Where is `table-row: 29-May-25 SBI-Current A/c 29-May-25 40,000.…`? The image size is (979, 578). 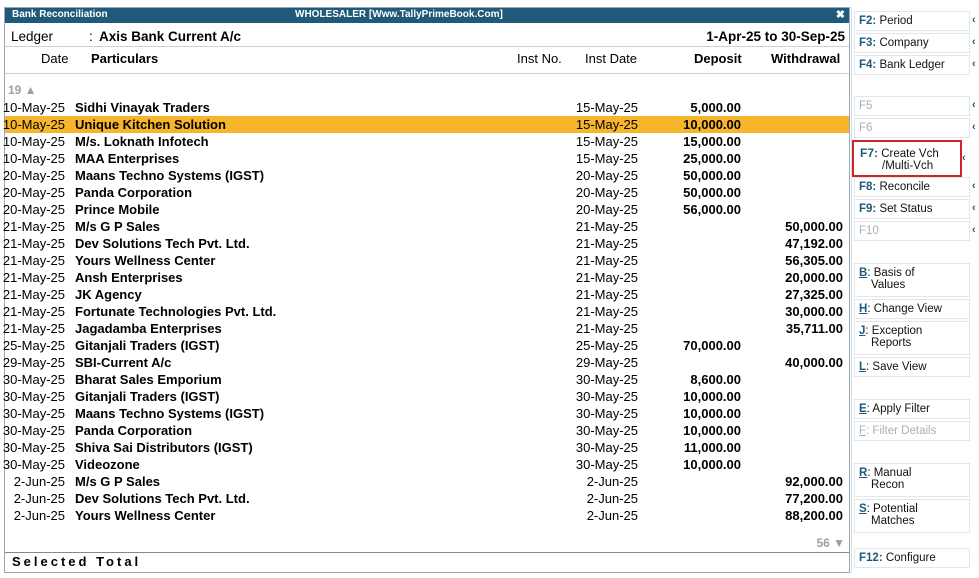
table-row: 29-May-25 SBI-Current A/c 29-May-25 40,000.… is located at coordinates (426, 362).